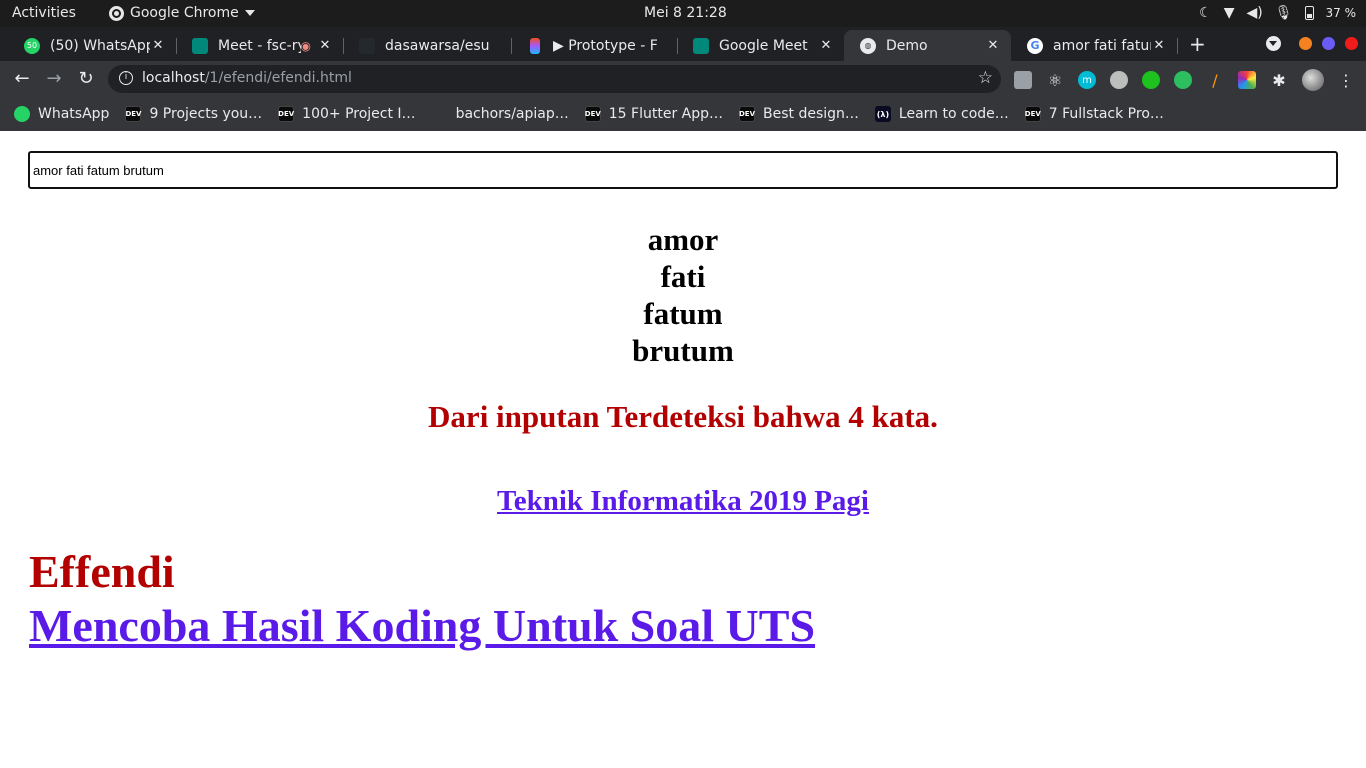 The height and width of the screenshot is (768, 1366). Describe the element at coordinates (685, 13) in the screenshot. I see `clock: Mei 8 21:28` at that location.